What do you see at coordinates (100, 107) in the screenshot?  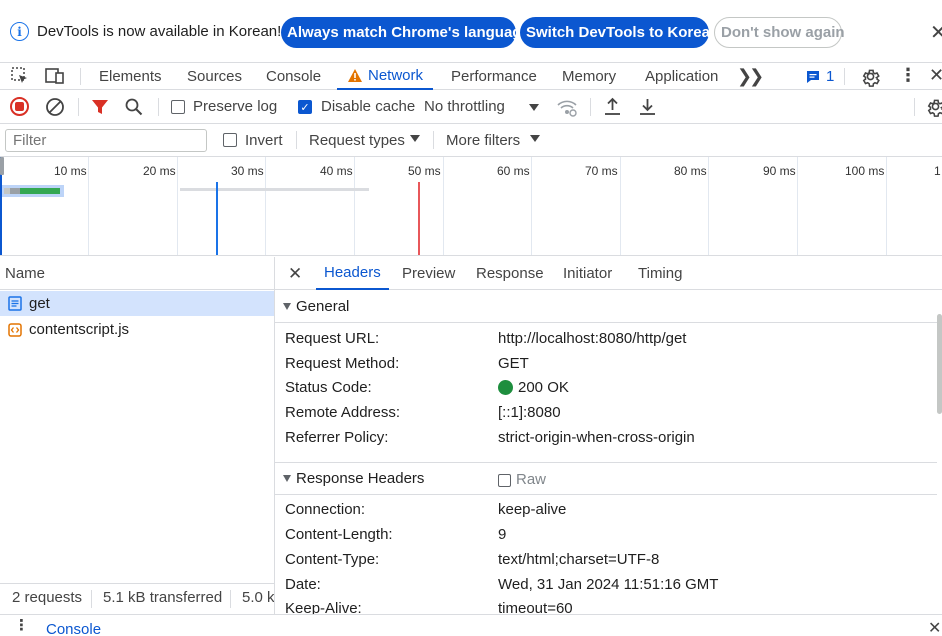 I see `filter-icon` at bounding box center [100, 107].